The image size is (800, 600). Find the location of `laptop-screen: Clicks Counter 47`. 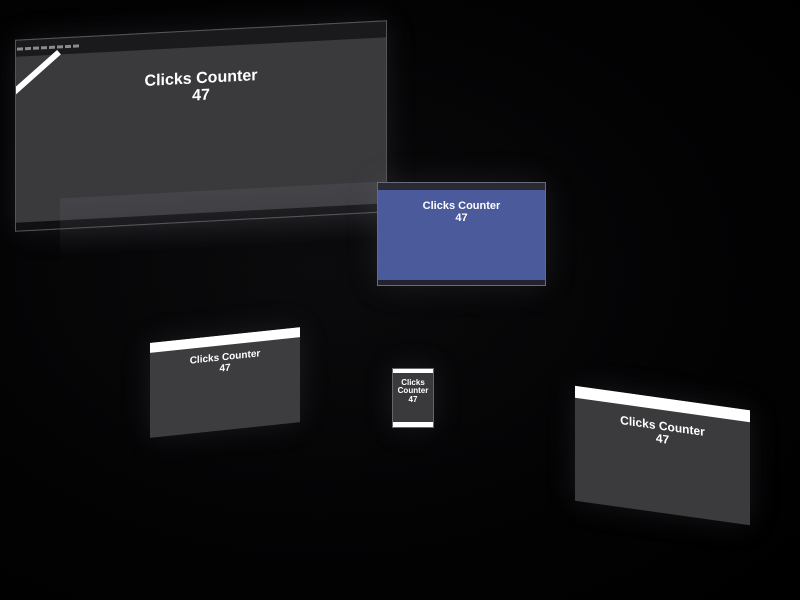

laptop-screen: Clicks Counter 47 is located at coordinates (461, 234).